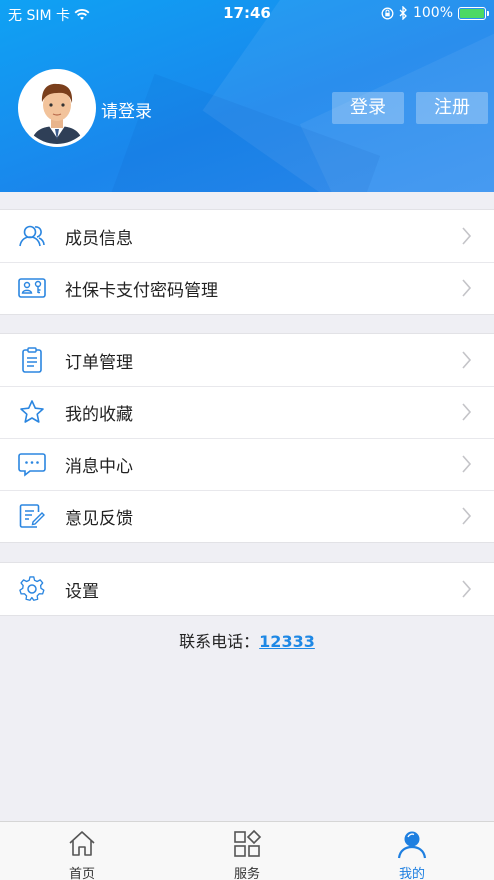 The width and height of the screenshot is (494, 880). I want to click on members-icon, so click(32, 236).